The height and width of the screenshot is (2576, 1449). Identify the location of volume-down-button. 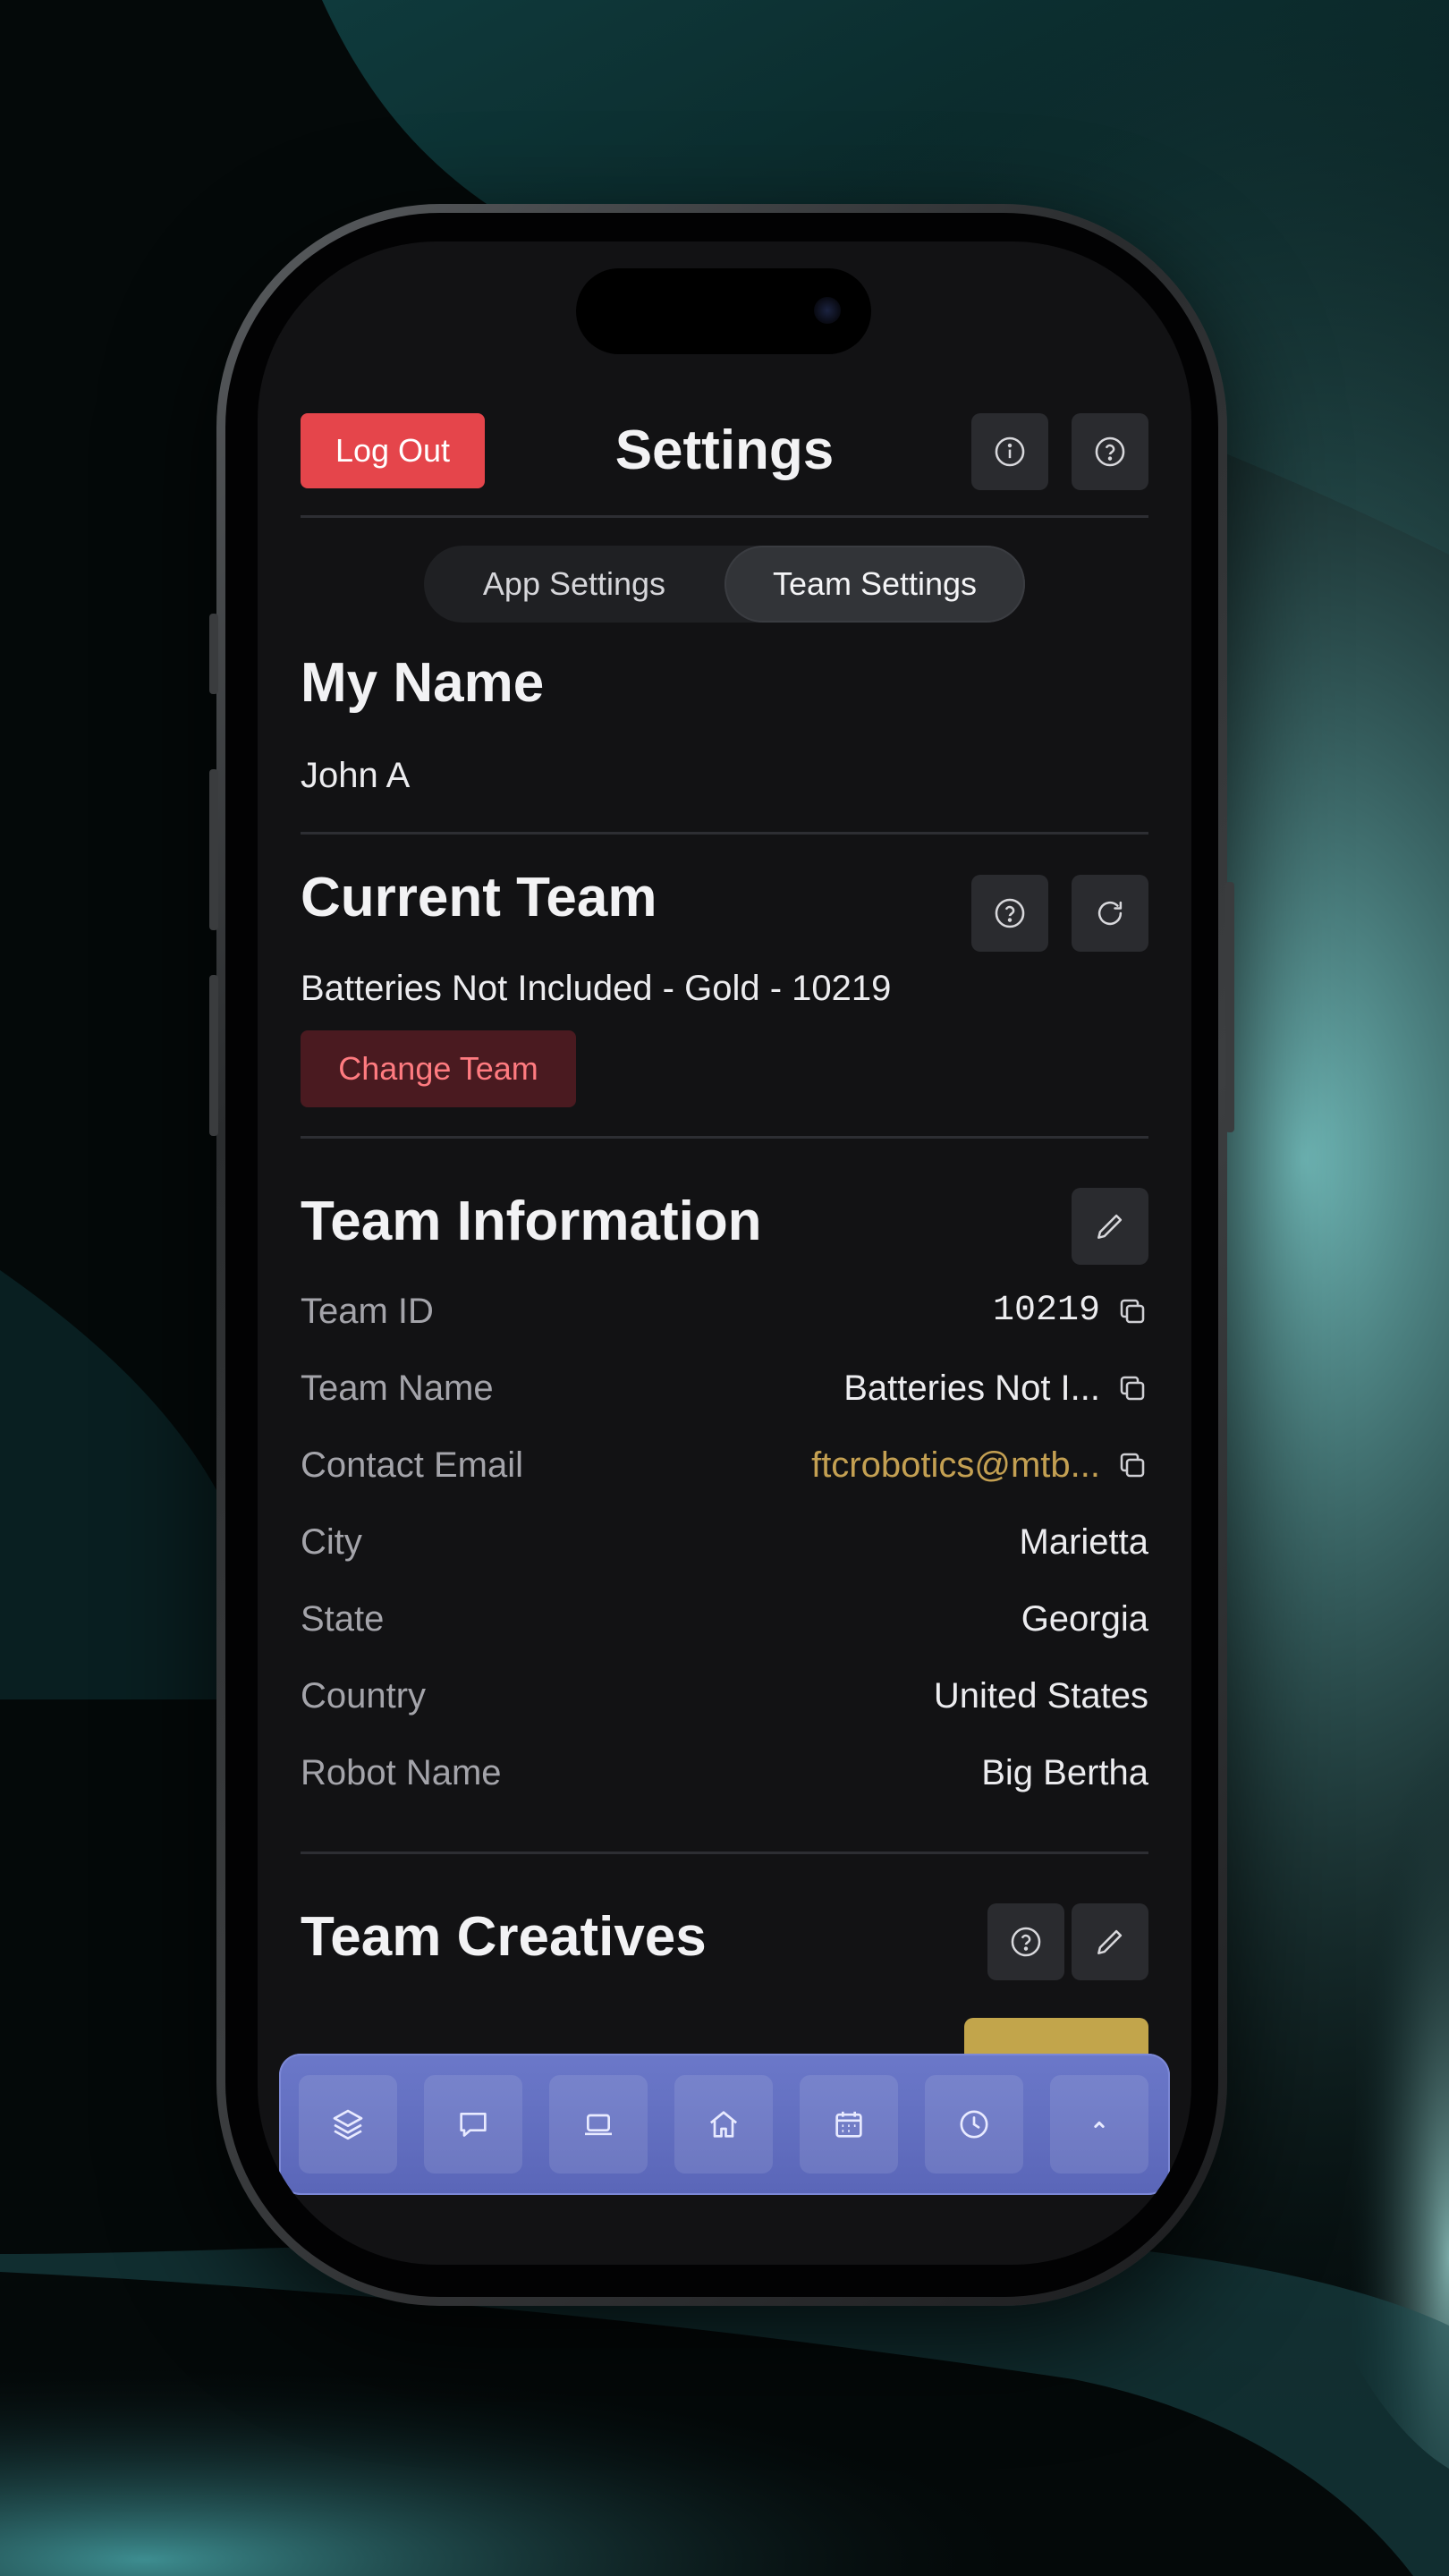
(213, 1055).